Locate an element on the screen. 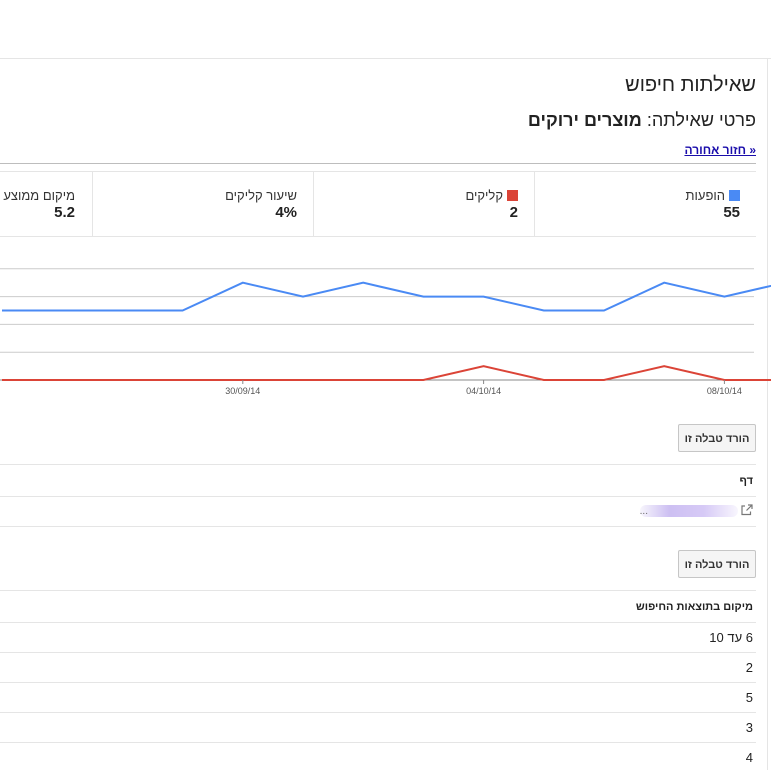 Image resolution: width=771 pixels, height=770 pixels. metric-clicks-value: 2 is located at coordinates (513, 212).